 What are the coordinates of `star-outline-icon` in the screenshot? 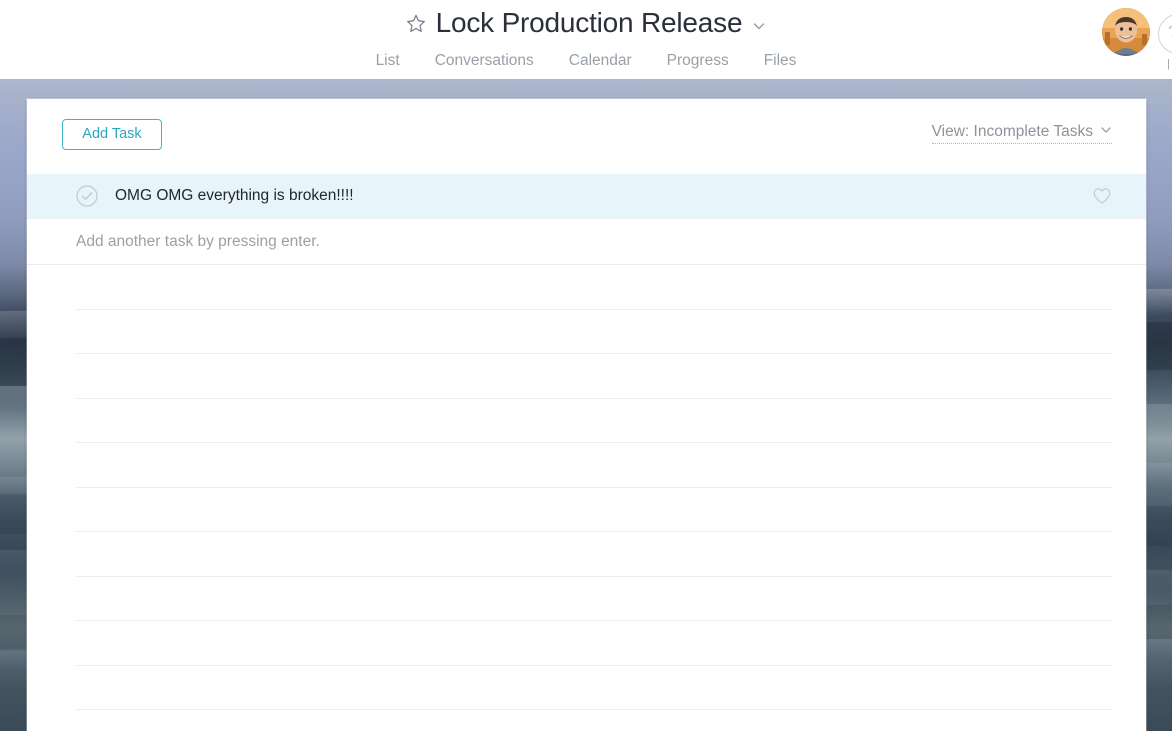 It's located at (416, 23).